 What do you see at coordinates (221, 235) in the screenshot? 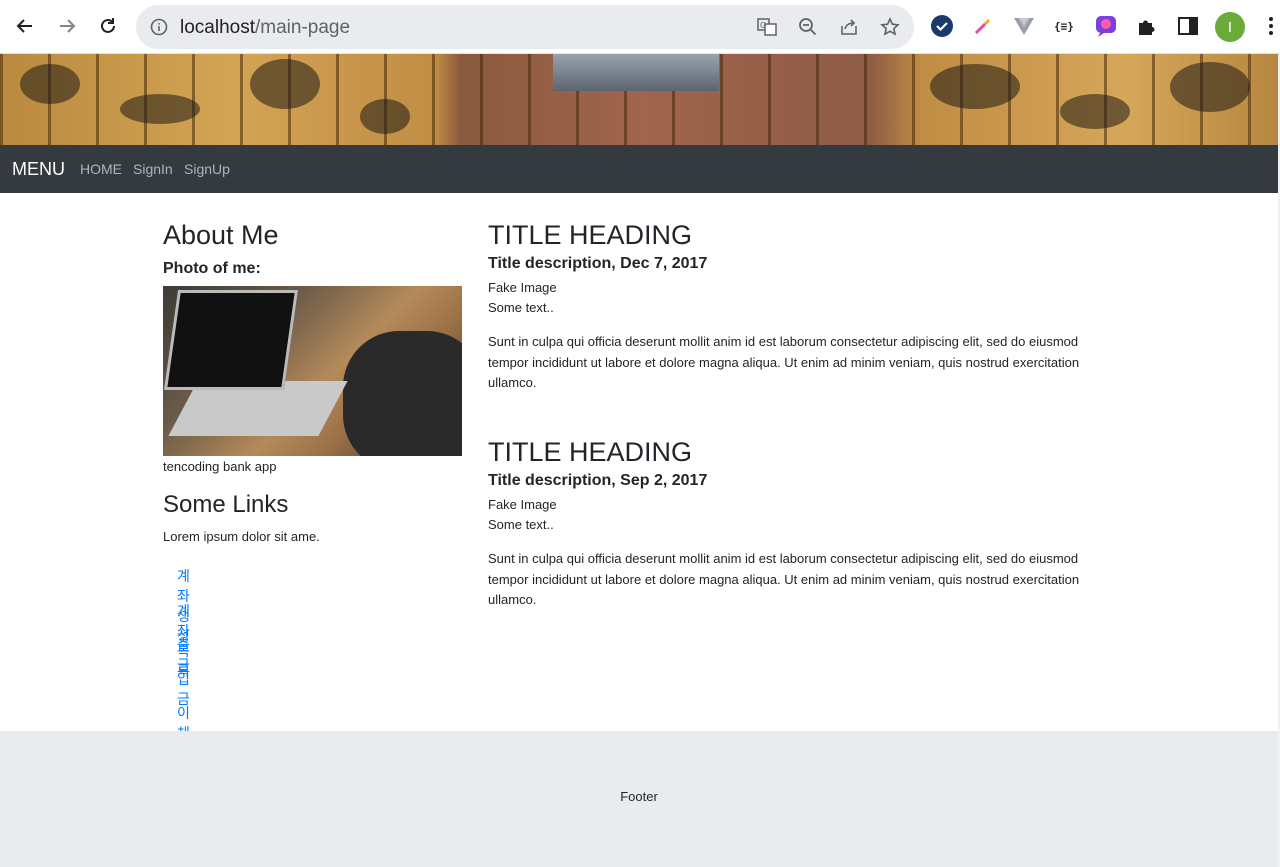
I see `about-heading: About Me` at bounding box center [221, 235].